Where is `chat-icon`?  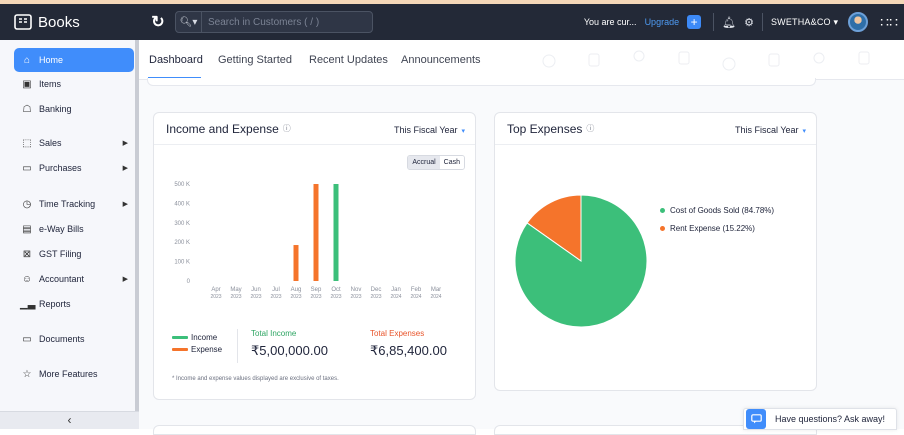 chat-icon is located at coordinates (756, 419).